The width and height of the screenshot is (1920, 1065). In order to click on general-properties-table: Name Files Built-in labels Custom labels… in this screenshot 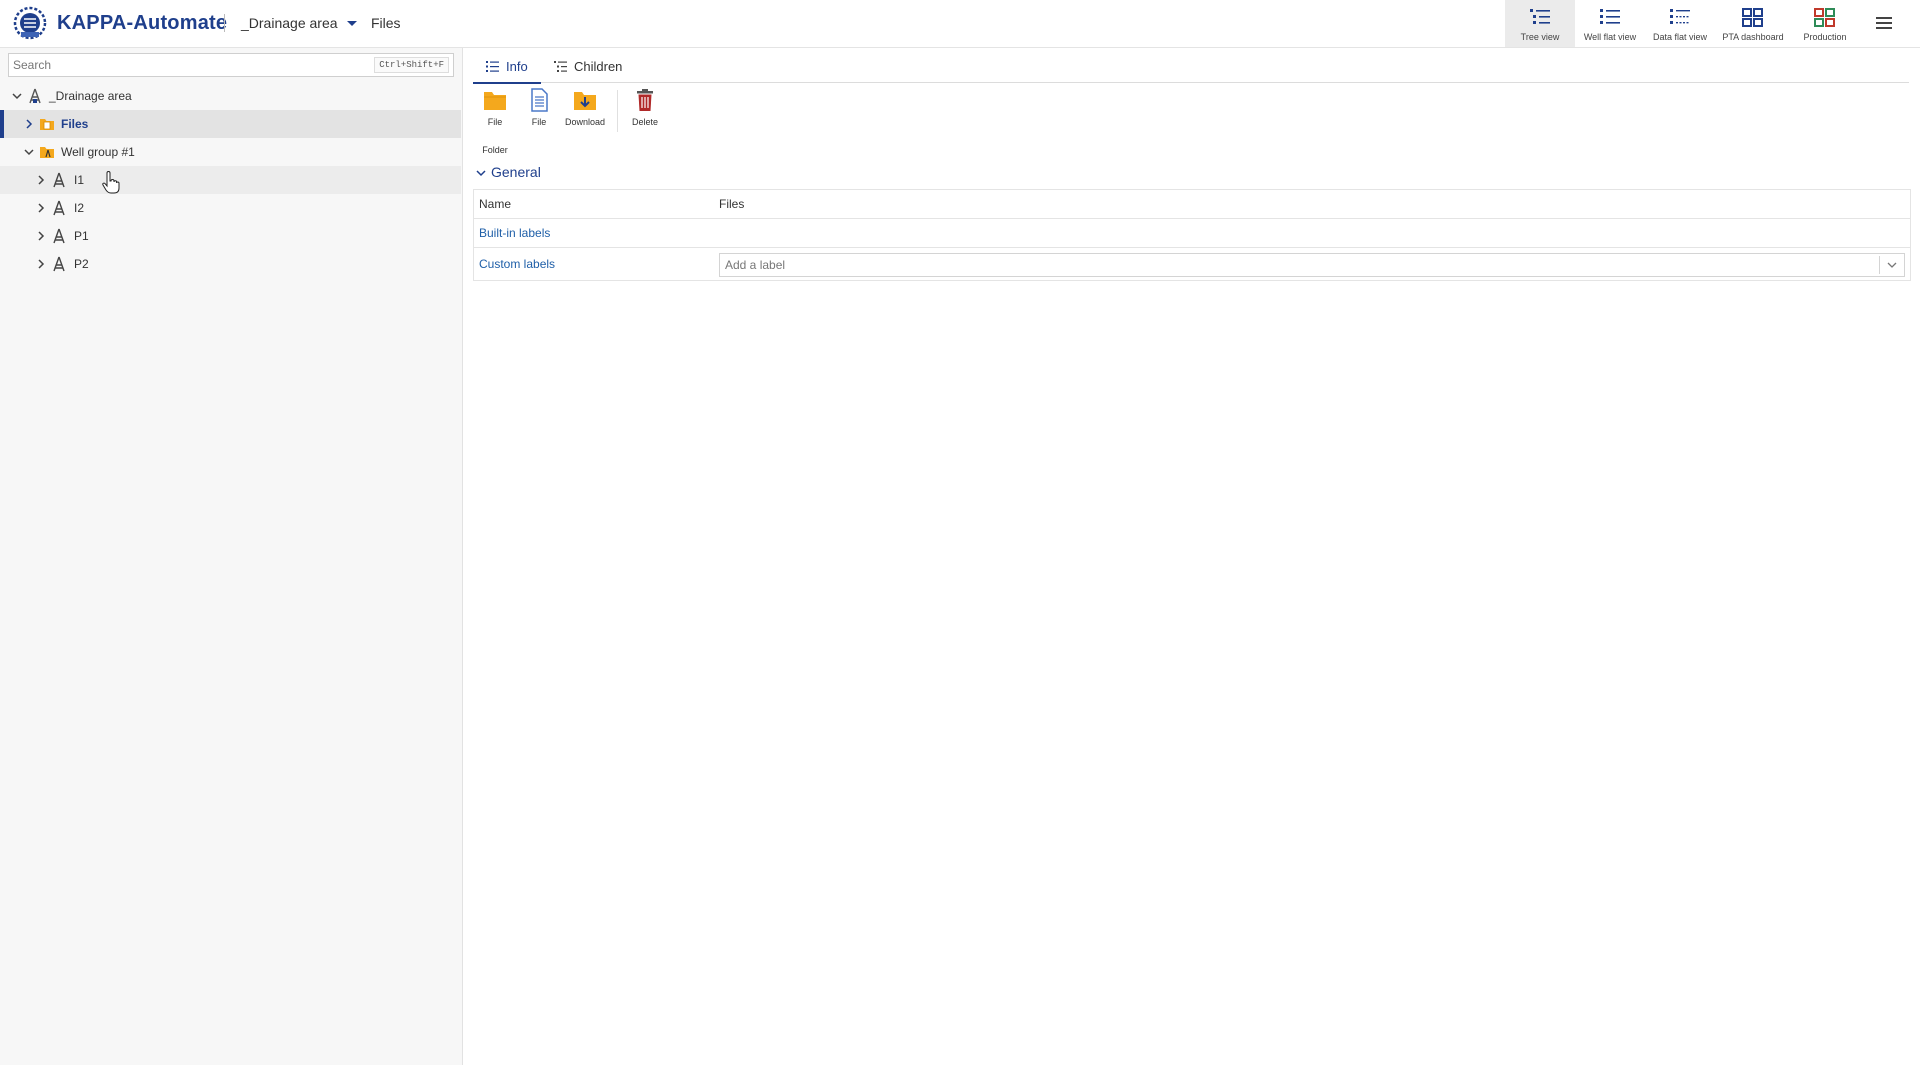, I will do `click(1192, 235)`.